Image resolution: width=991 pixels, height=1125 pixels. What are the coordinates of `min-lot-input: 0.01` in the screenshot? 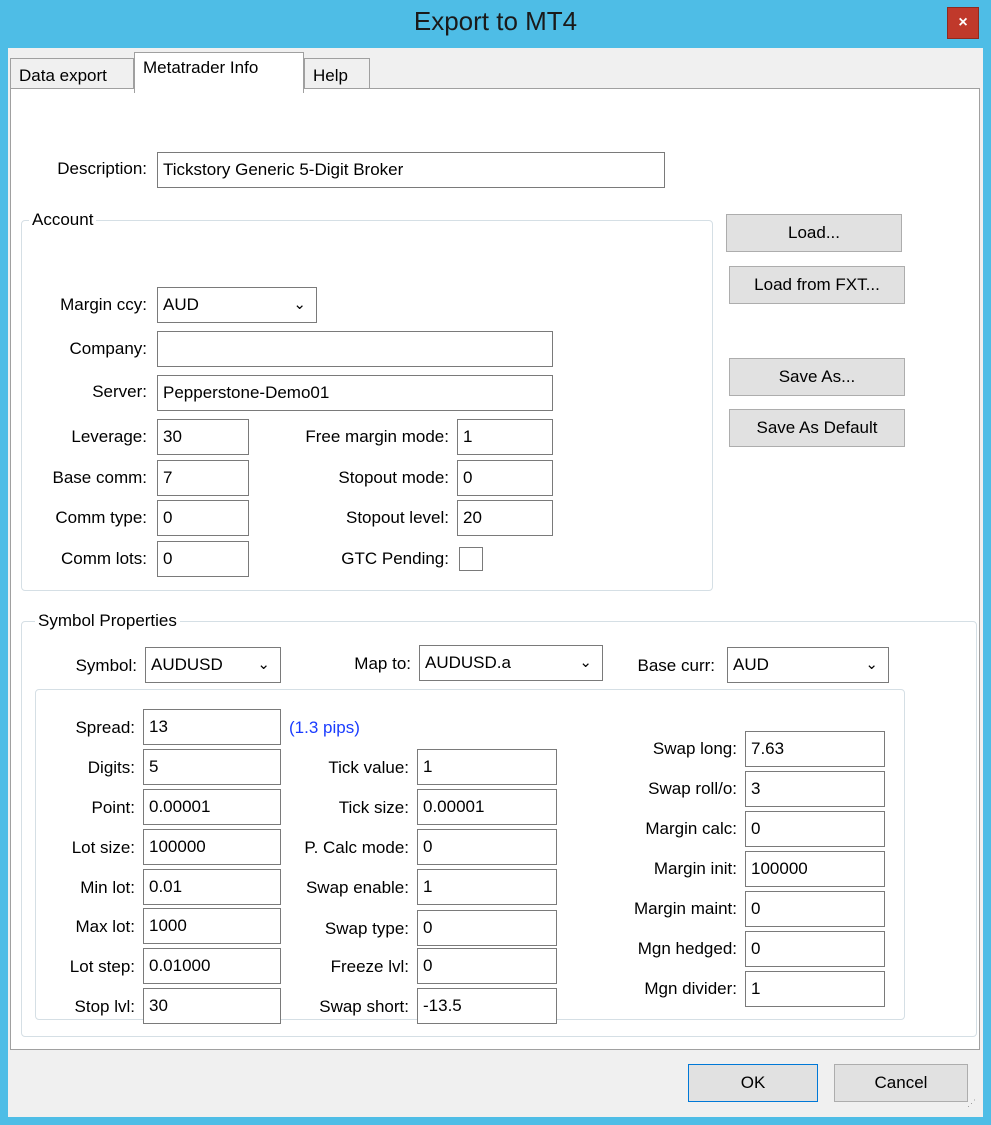 It's located at (212, 887).